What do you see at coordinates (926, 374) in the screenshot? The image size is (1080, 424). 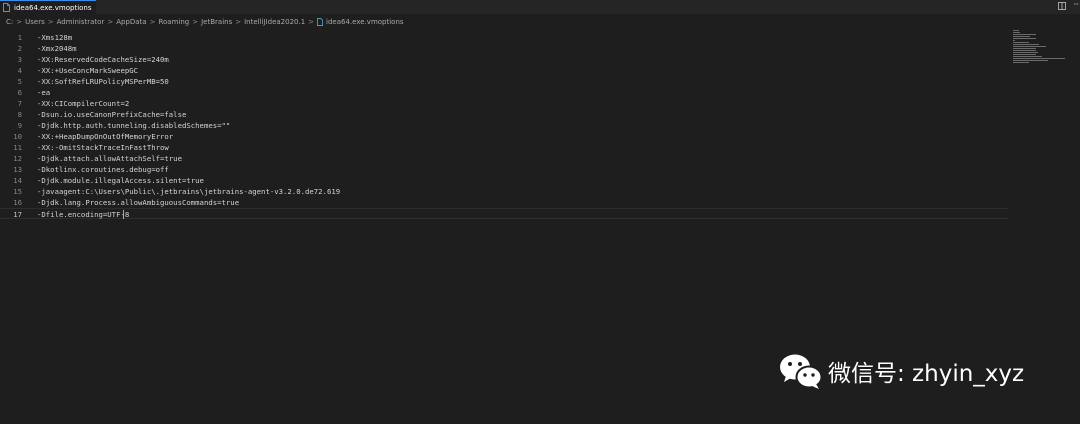 I see `watermark-text: 微信号: zhyin_xyz` at bounding box center [926, 374].